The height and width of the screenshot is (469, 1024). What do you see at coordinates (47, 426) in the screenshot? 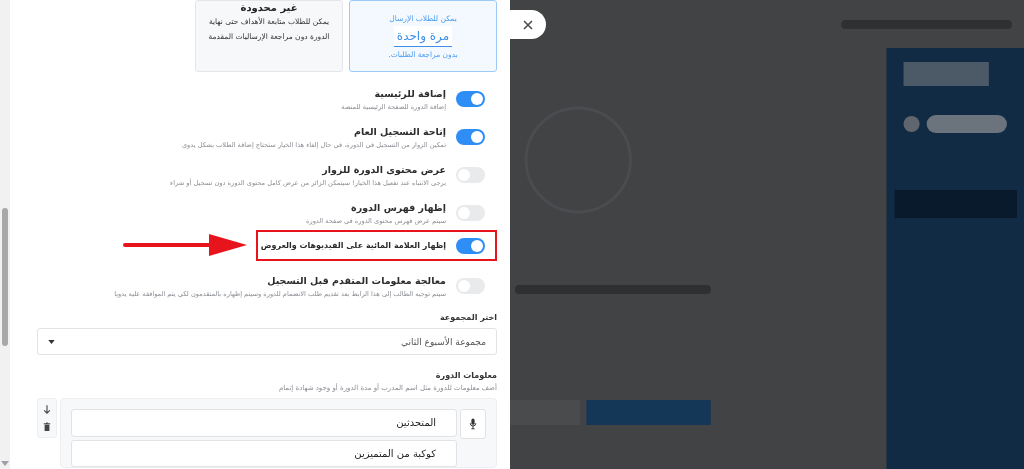
I see `delete-icon` at bounding box center [47, 426].